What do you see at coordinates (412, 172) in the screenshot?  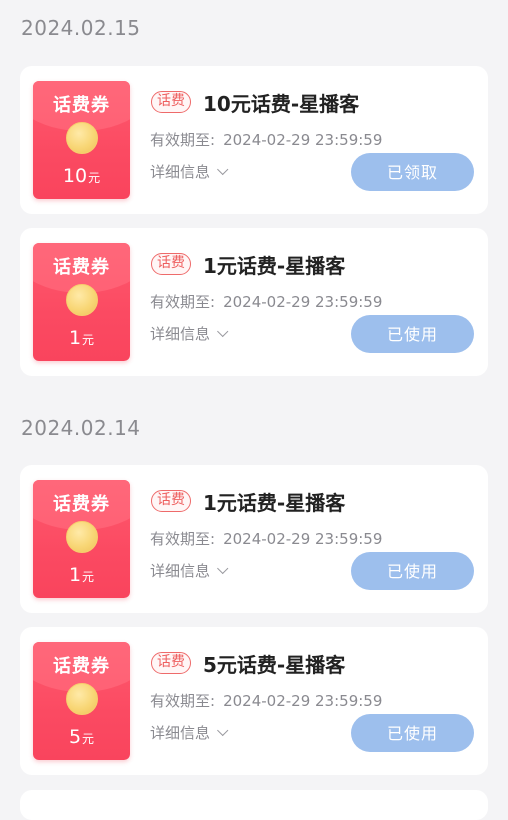 I see `status-button: 已领取` at bounding box center [412, 172].